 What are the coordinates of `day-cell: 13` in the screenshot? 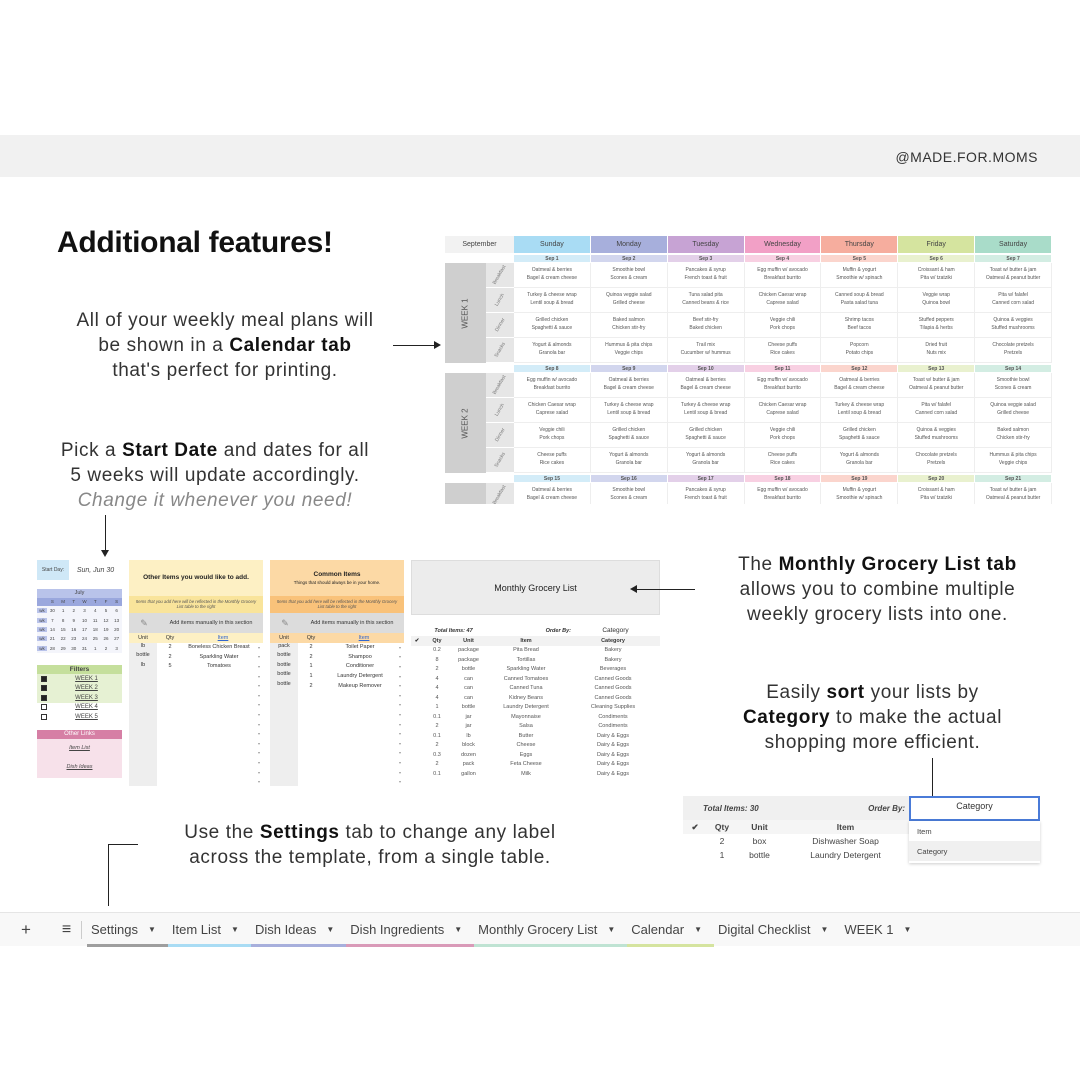 It's located at (116, 620).